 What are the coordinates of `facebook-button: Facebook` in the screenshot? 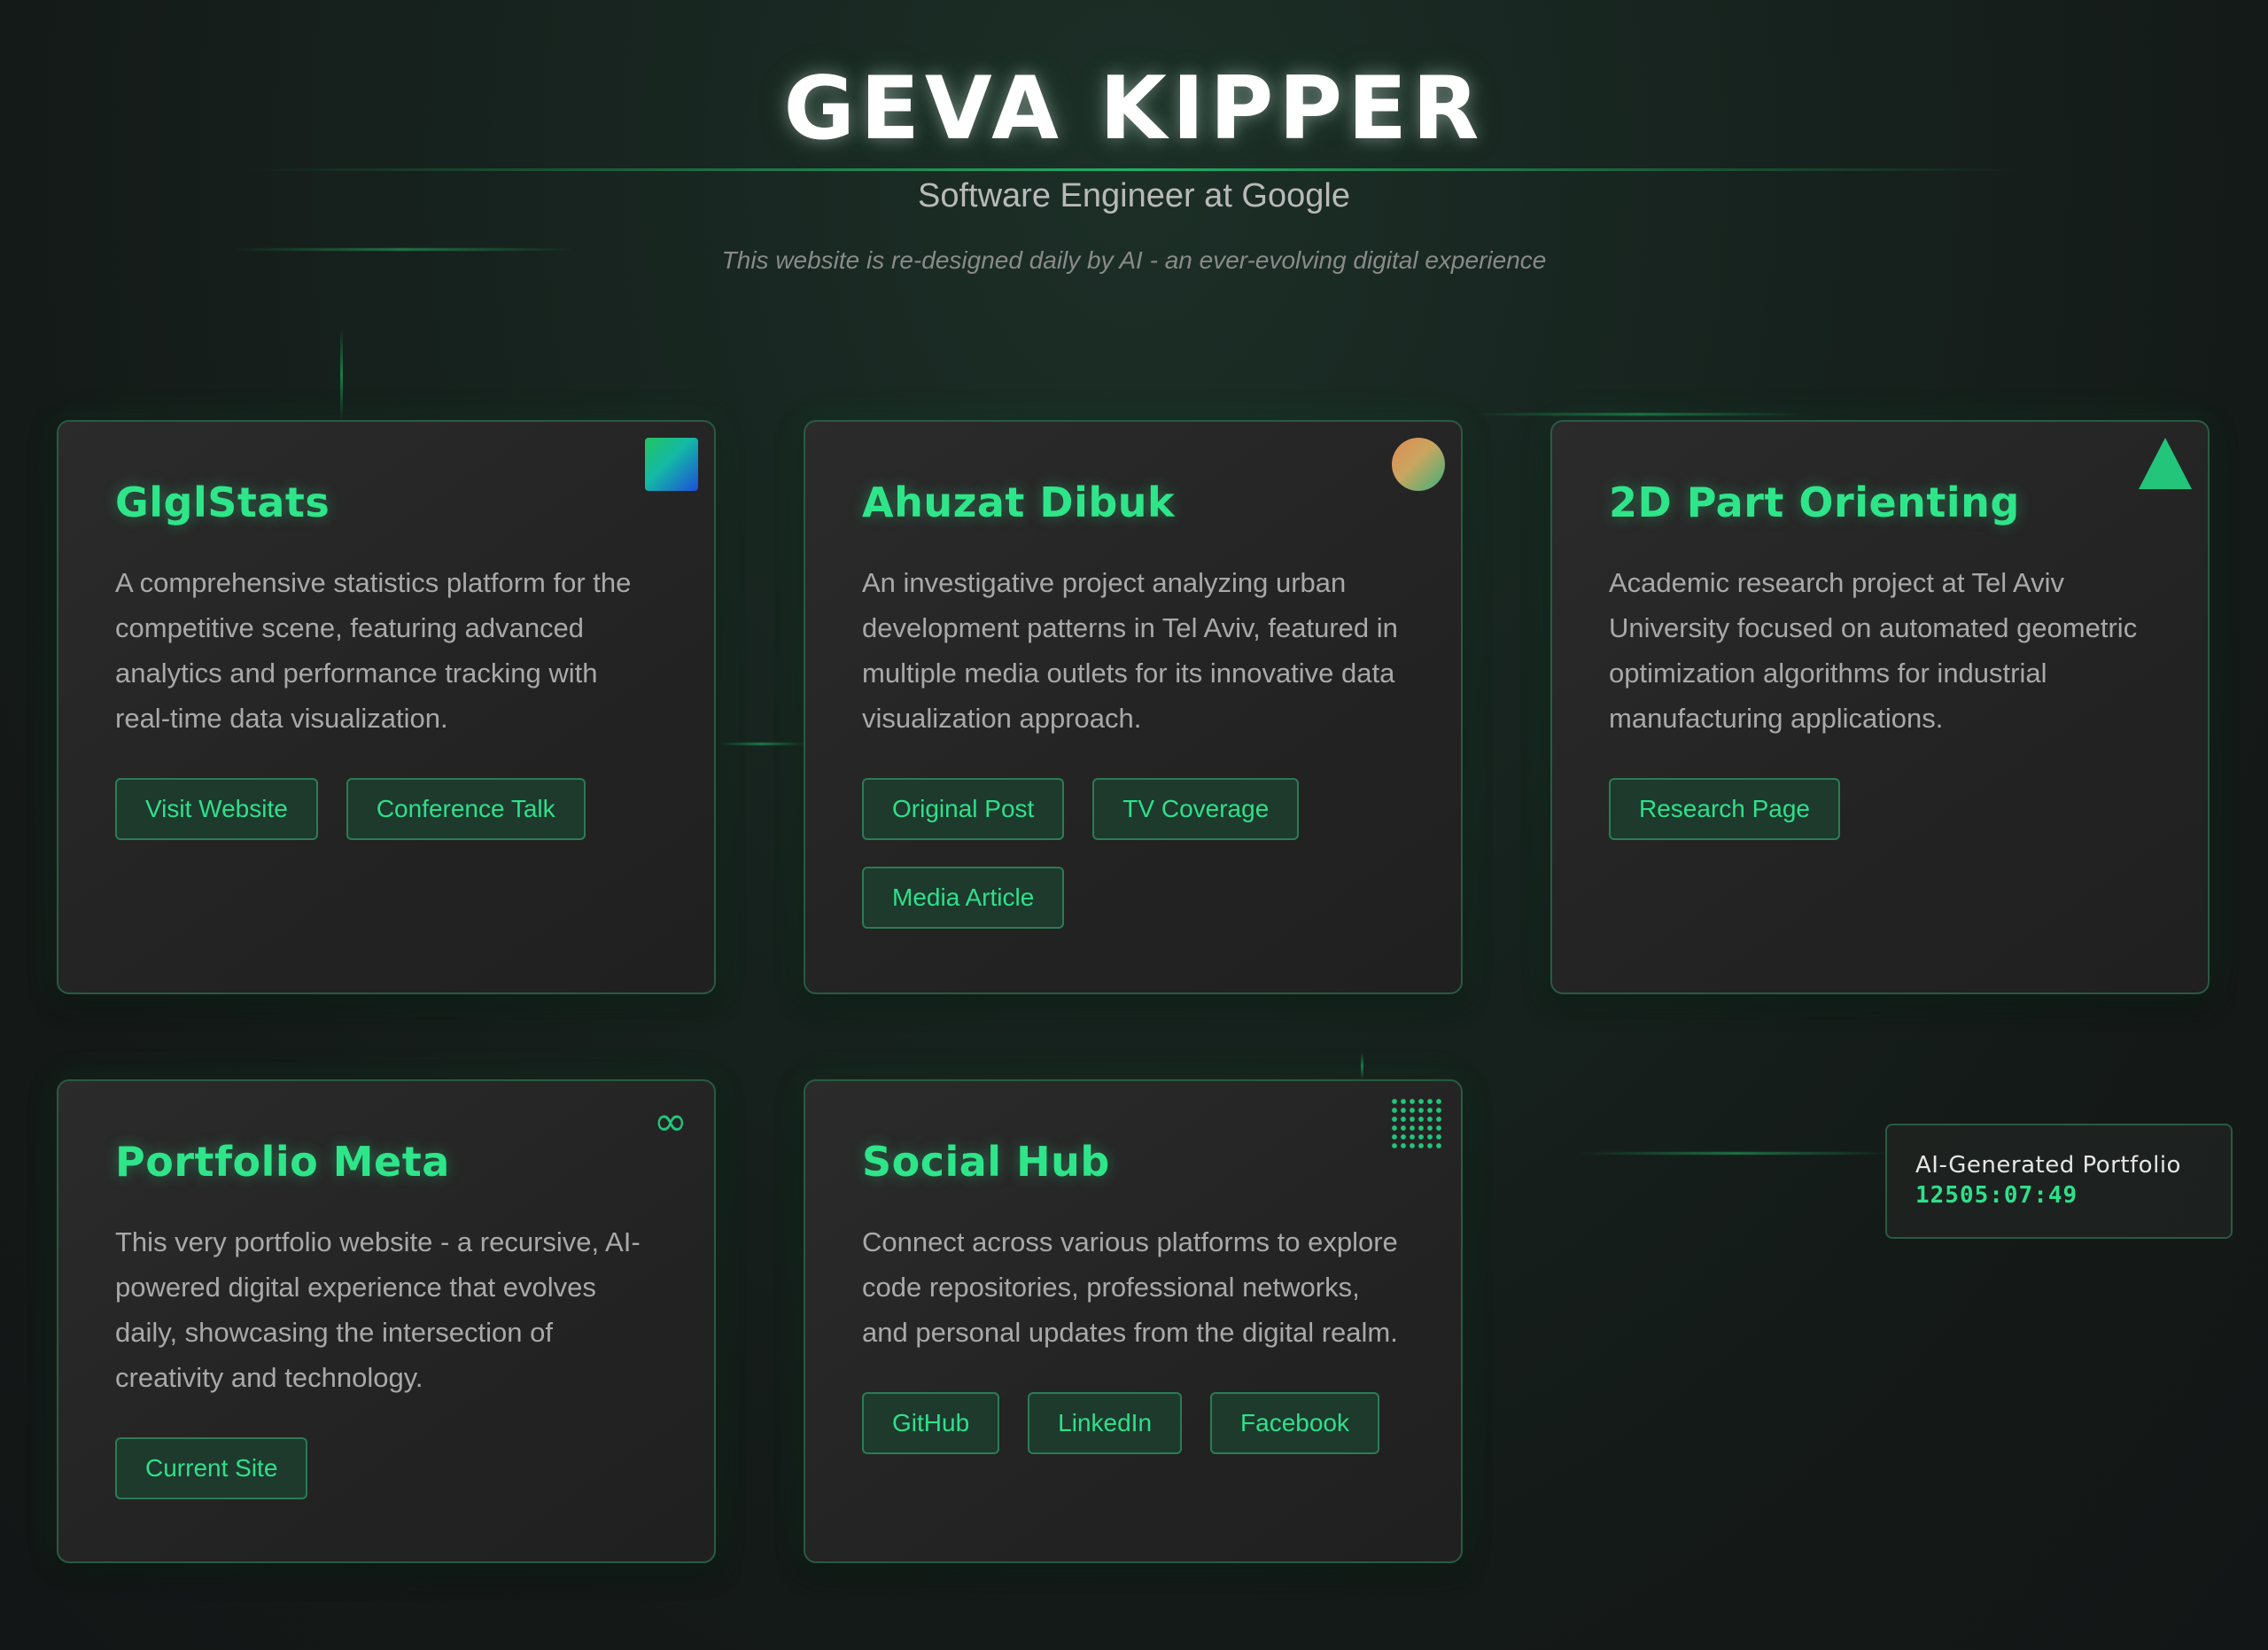 It's located at (1294, 1423).